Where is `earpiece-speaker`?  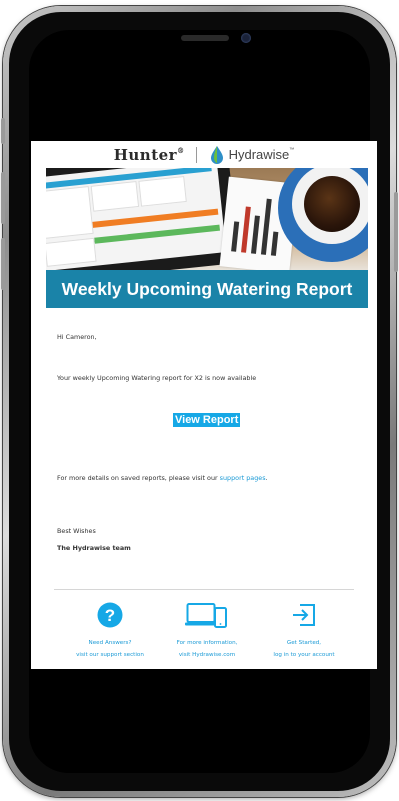
earpiece-speaker is located at coordinates (205, 38).